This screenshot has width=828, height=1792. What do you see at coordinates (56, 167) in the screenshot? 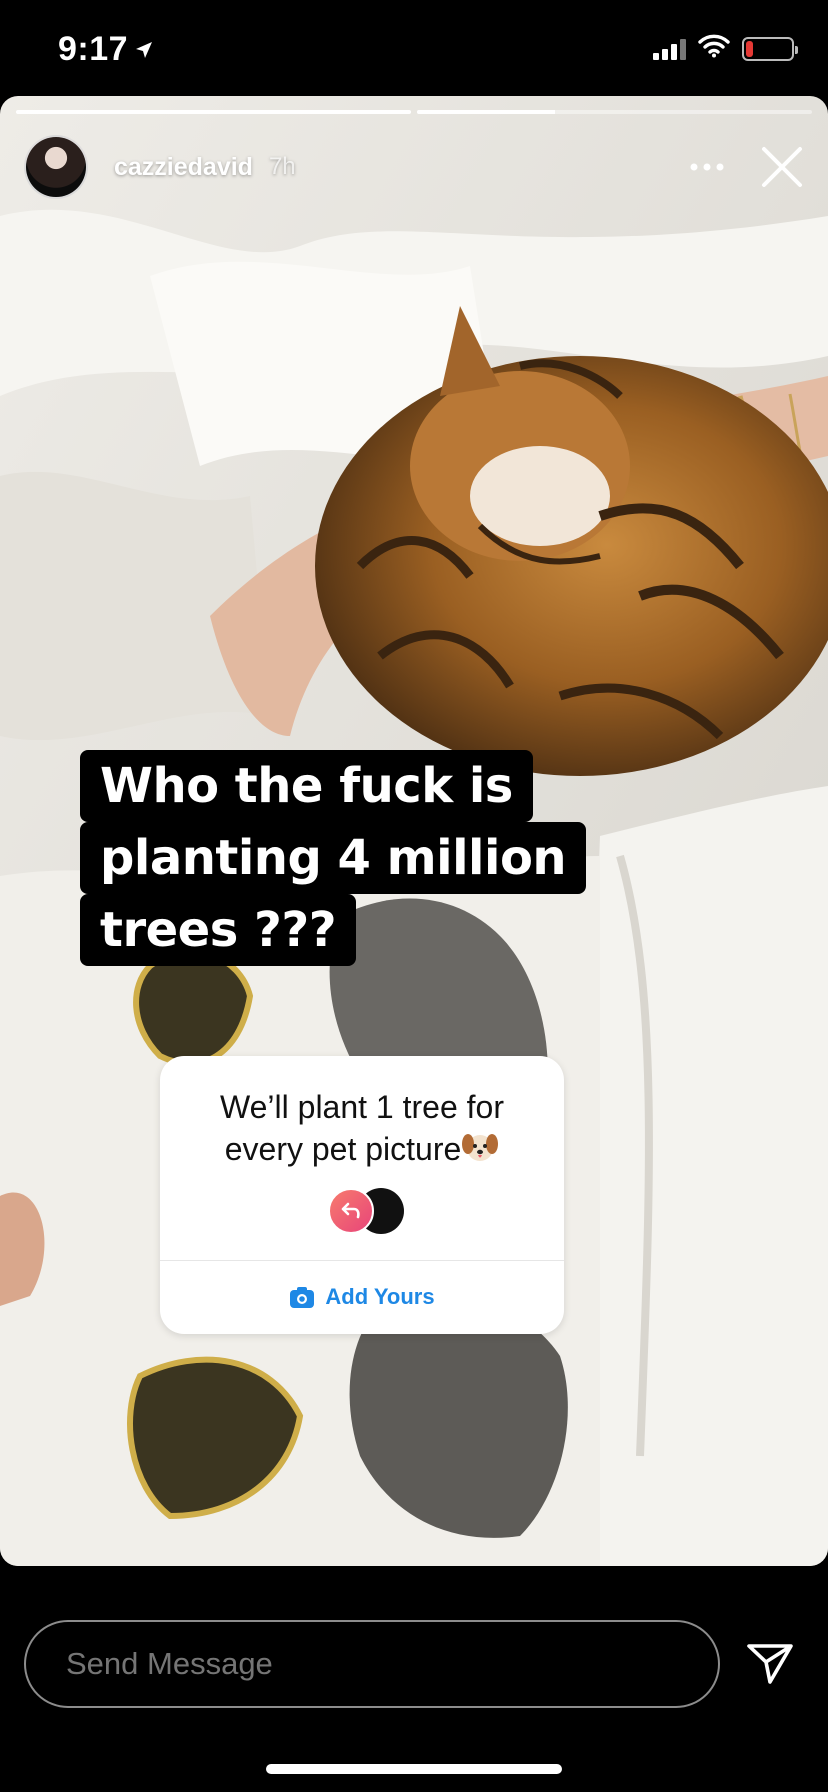
I see `user-avatar` at bounding box center [56, 167].